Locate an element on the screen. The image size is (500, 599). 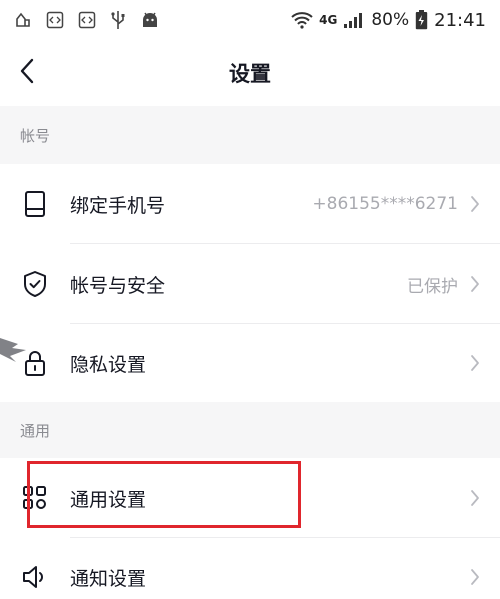
page-title: 设置 is located at coordinates (250, 74).